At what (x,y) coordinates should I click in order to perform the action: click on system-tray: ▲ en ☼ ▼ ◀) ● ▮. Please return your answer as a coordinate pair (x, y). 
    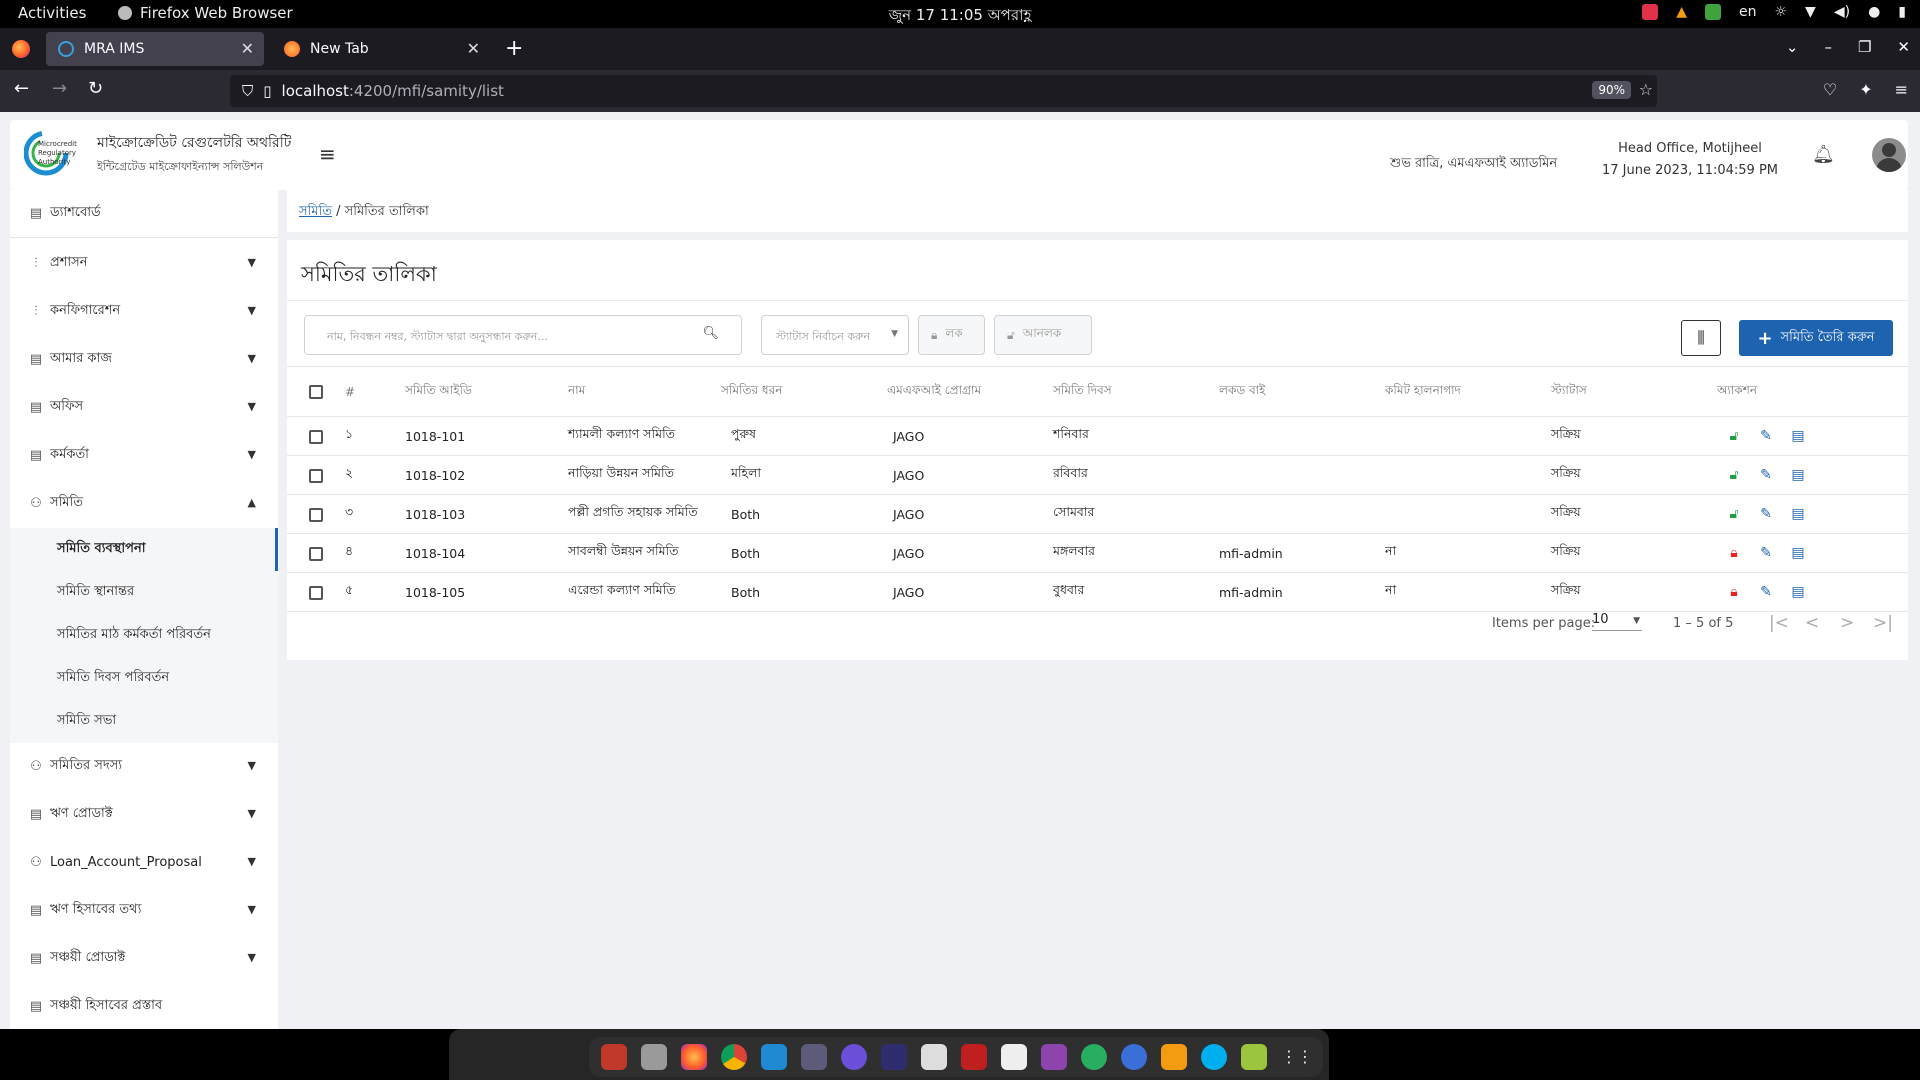
    Looking at the image, I should click on (1774, 12).